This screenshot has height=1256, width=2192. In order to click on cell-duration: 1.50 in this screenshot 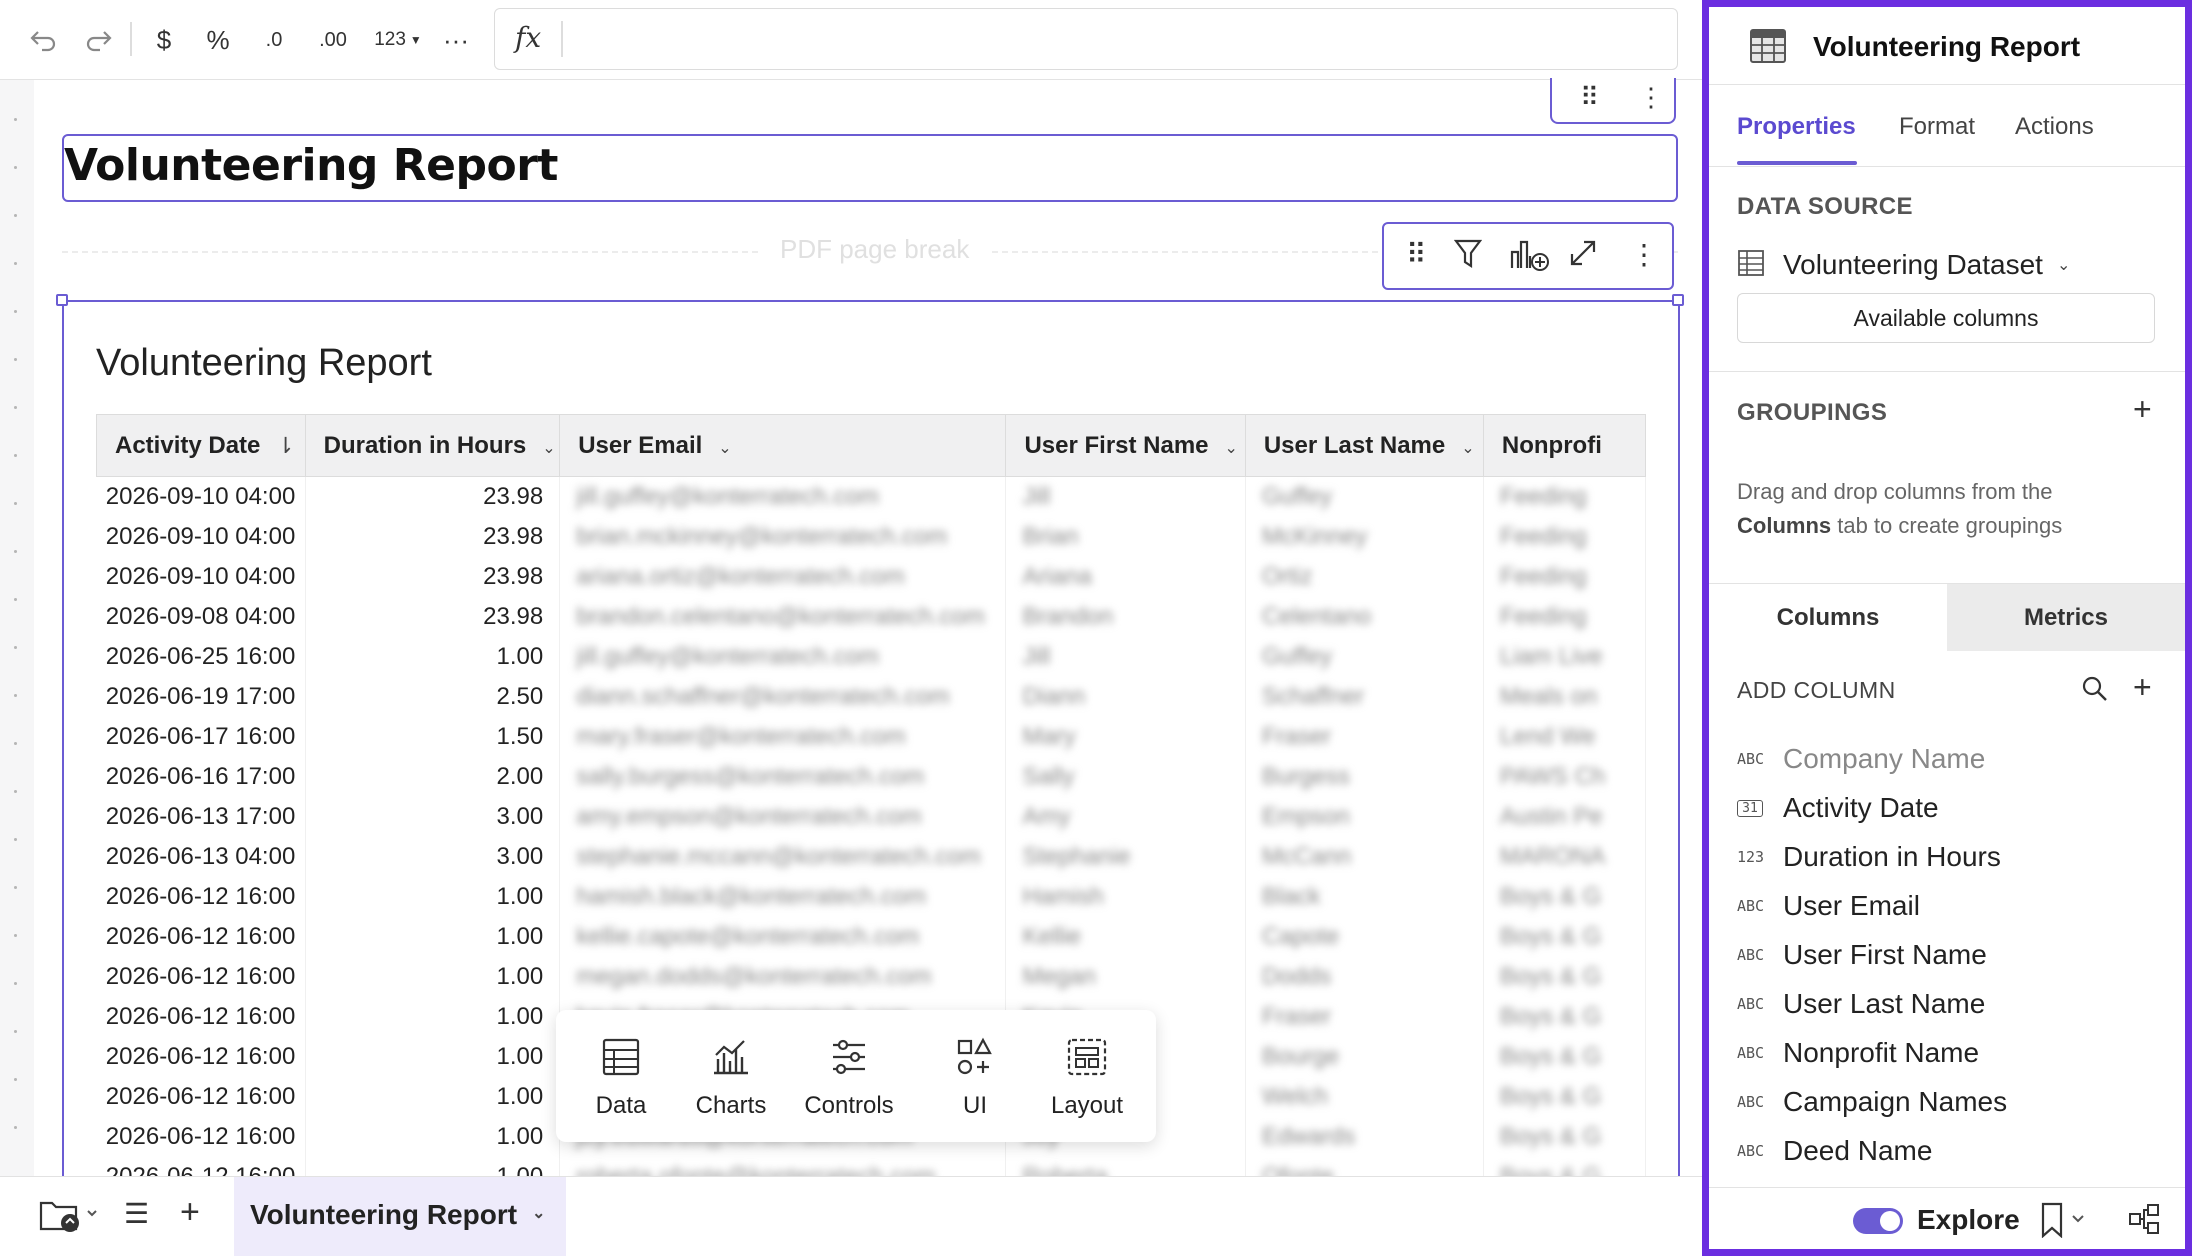, I will do `click(433, 736)`.